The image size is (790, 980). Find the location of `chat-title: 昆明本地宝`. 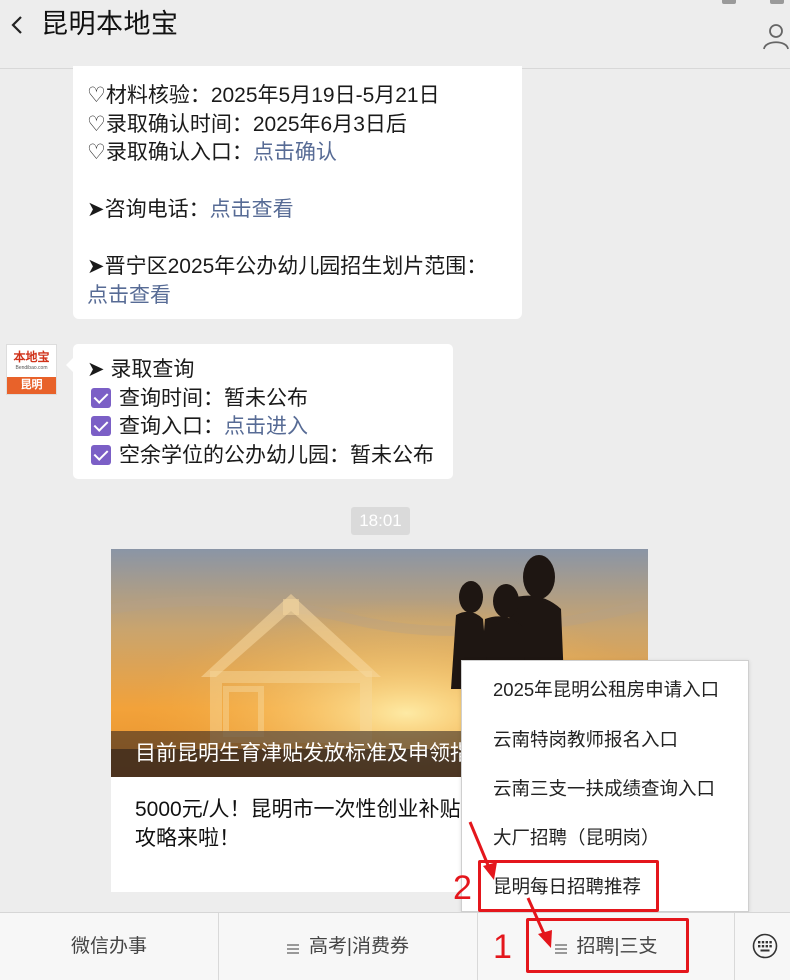

chat-title: 昆明本地宝 is located at coordinates (110, 24).